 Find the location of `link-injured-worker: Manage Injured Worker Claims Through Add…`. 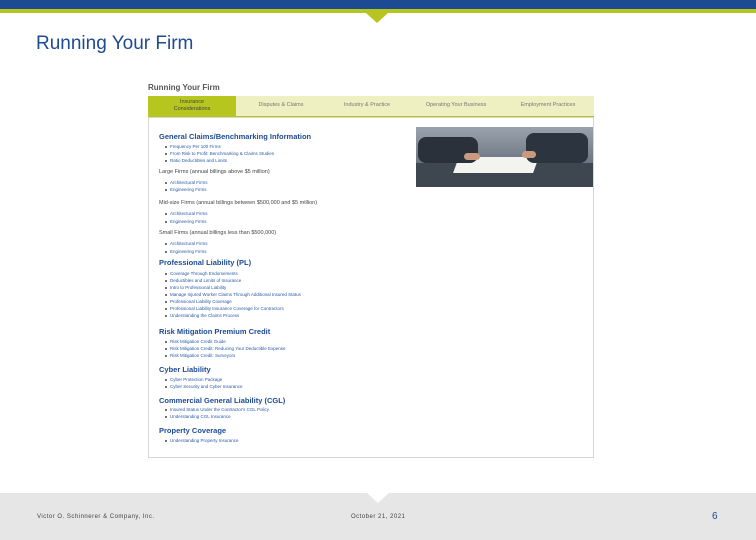

link-injured-worker: Manage Injured Worker Claims Through Add… is located at coordinates (233, 294).